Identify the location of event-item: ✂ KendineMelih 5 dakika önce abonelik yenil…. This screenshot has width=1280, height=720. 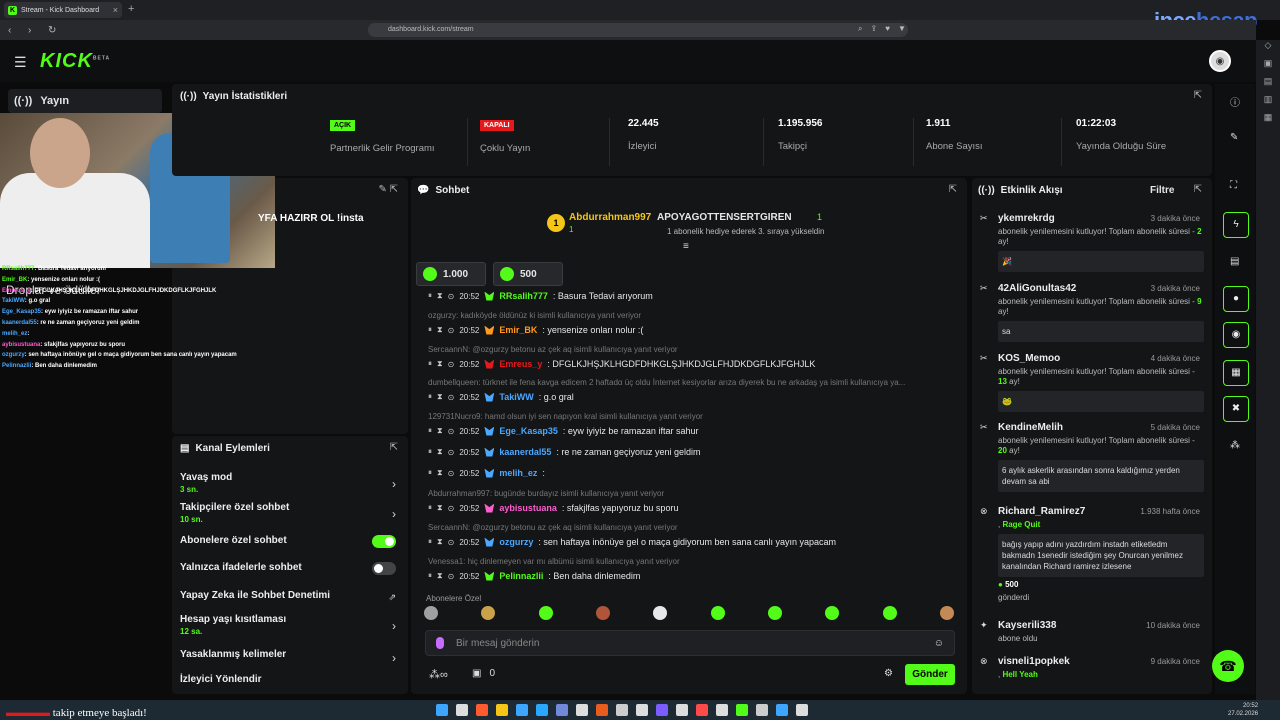
(1092, 457).